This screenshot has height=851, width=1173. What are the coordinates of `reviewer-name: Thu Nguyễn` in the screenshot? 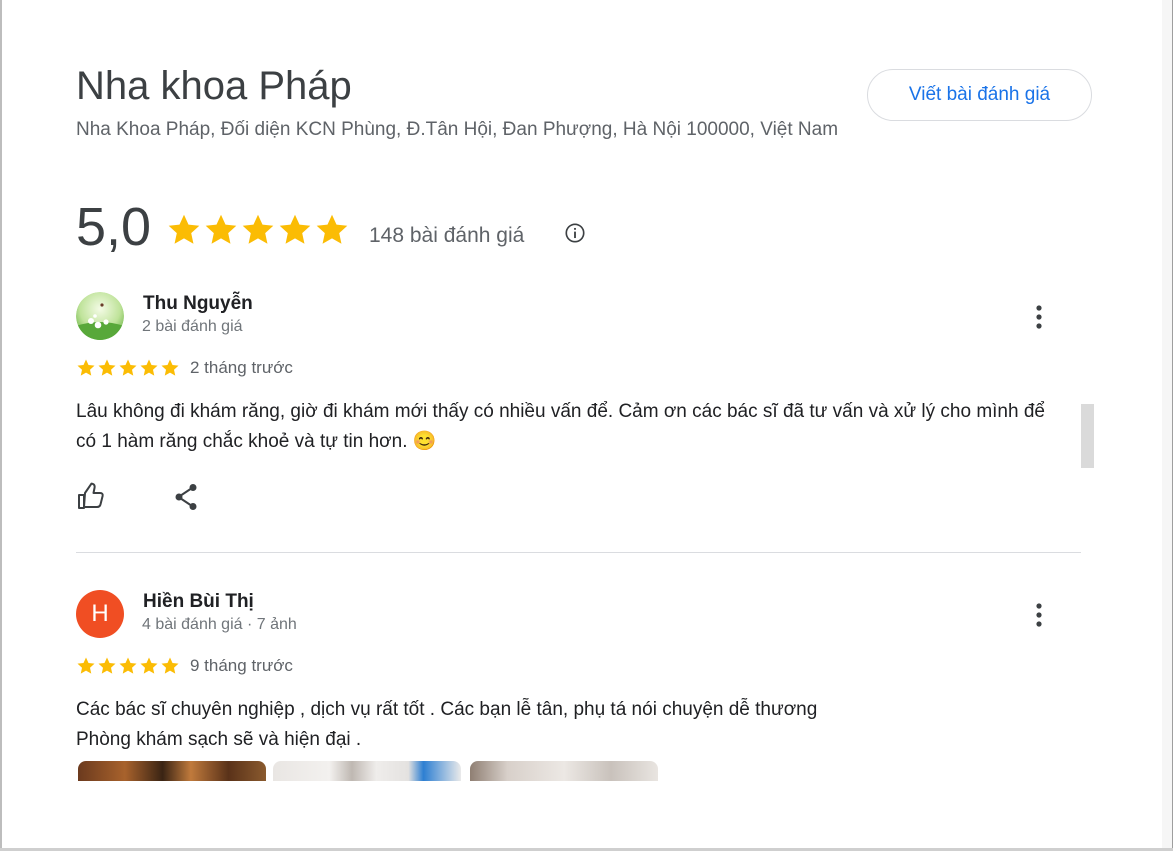 It's located at (198, 304).